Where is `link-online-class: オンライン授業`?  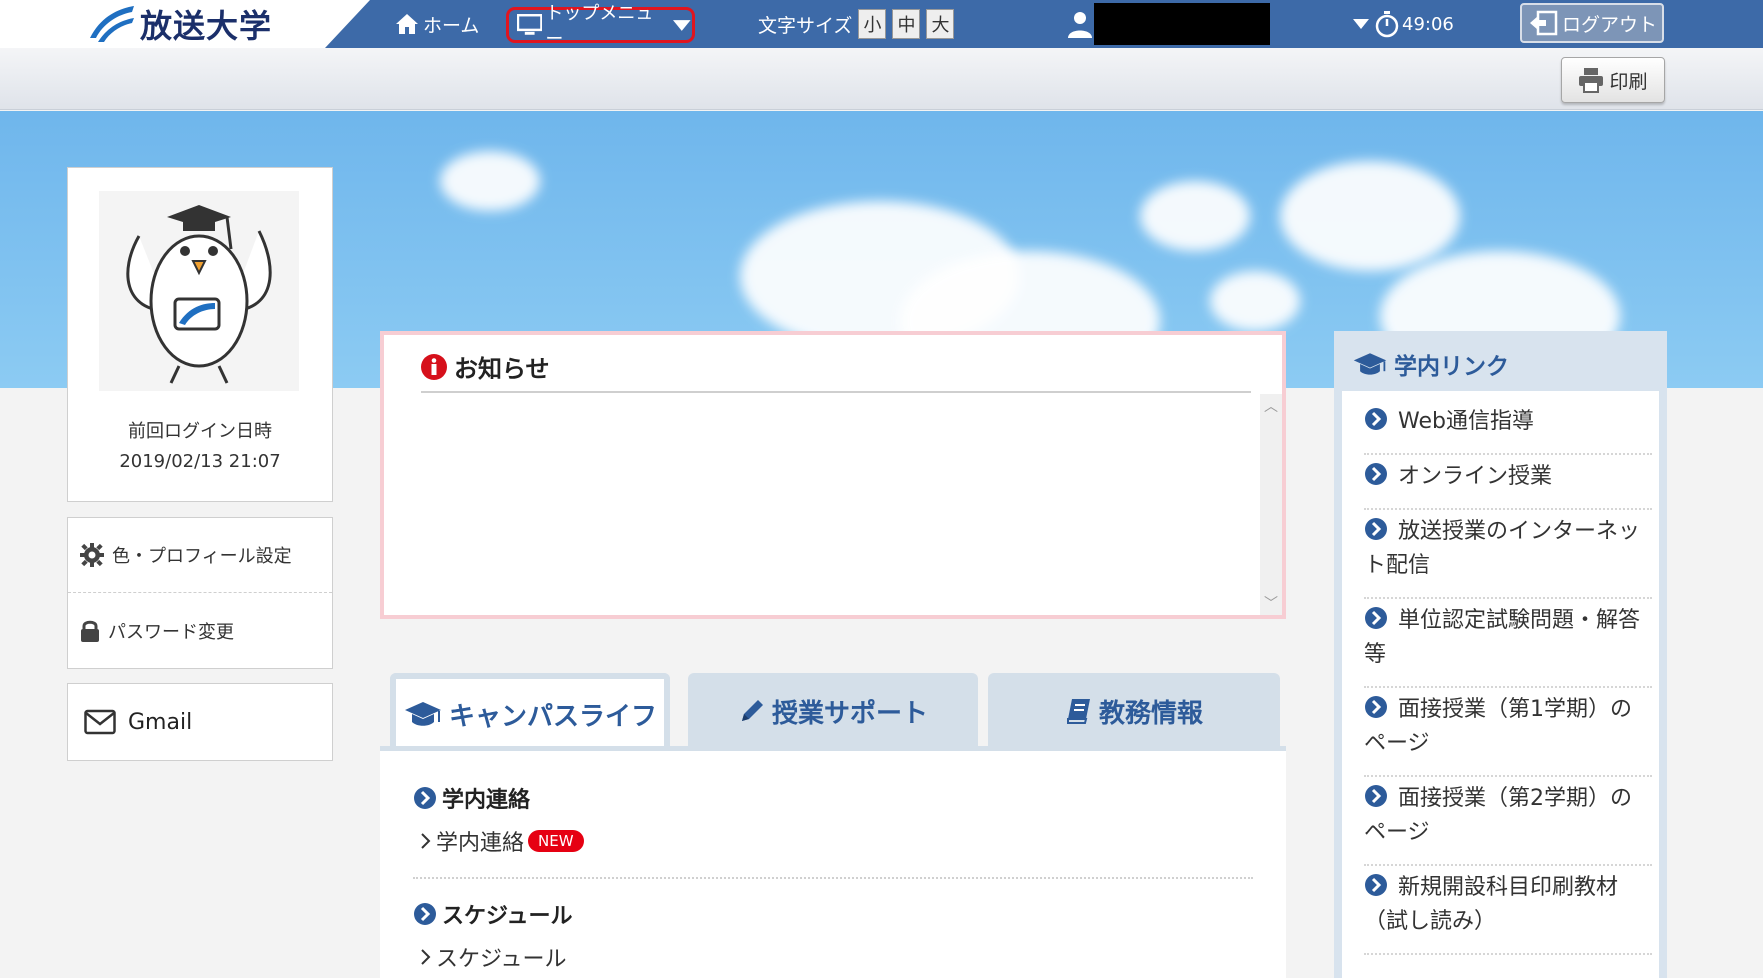 link-online-class: オンライン授業 is located at coordinates (1508, 485).